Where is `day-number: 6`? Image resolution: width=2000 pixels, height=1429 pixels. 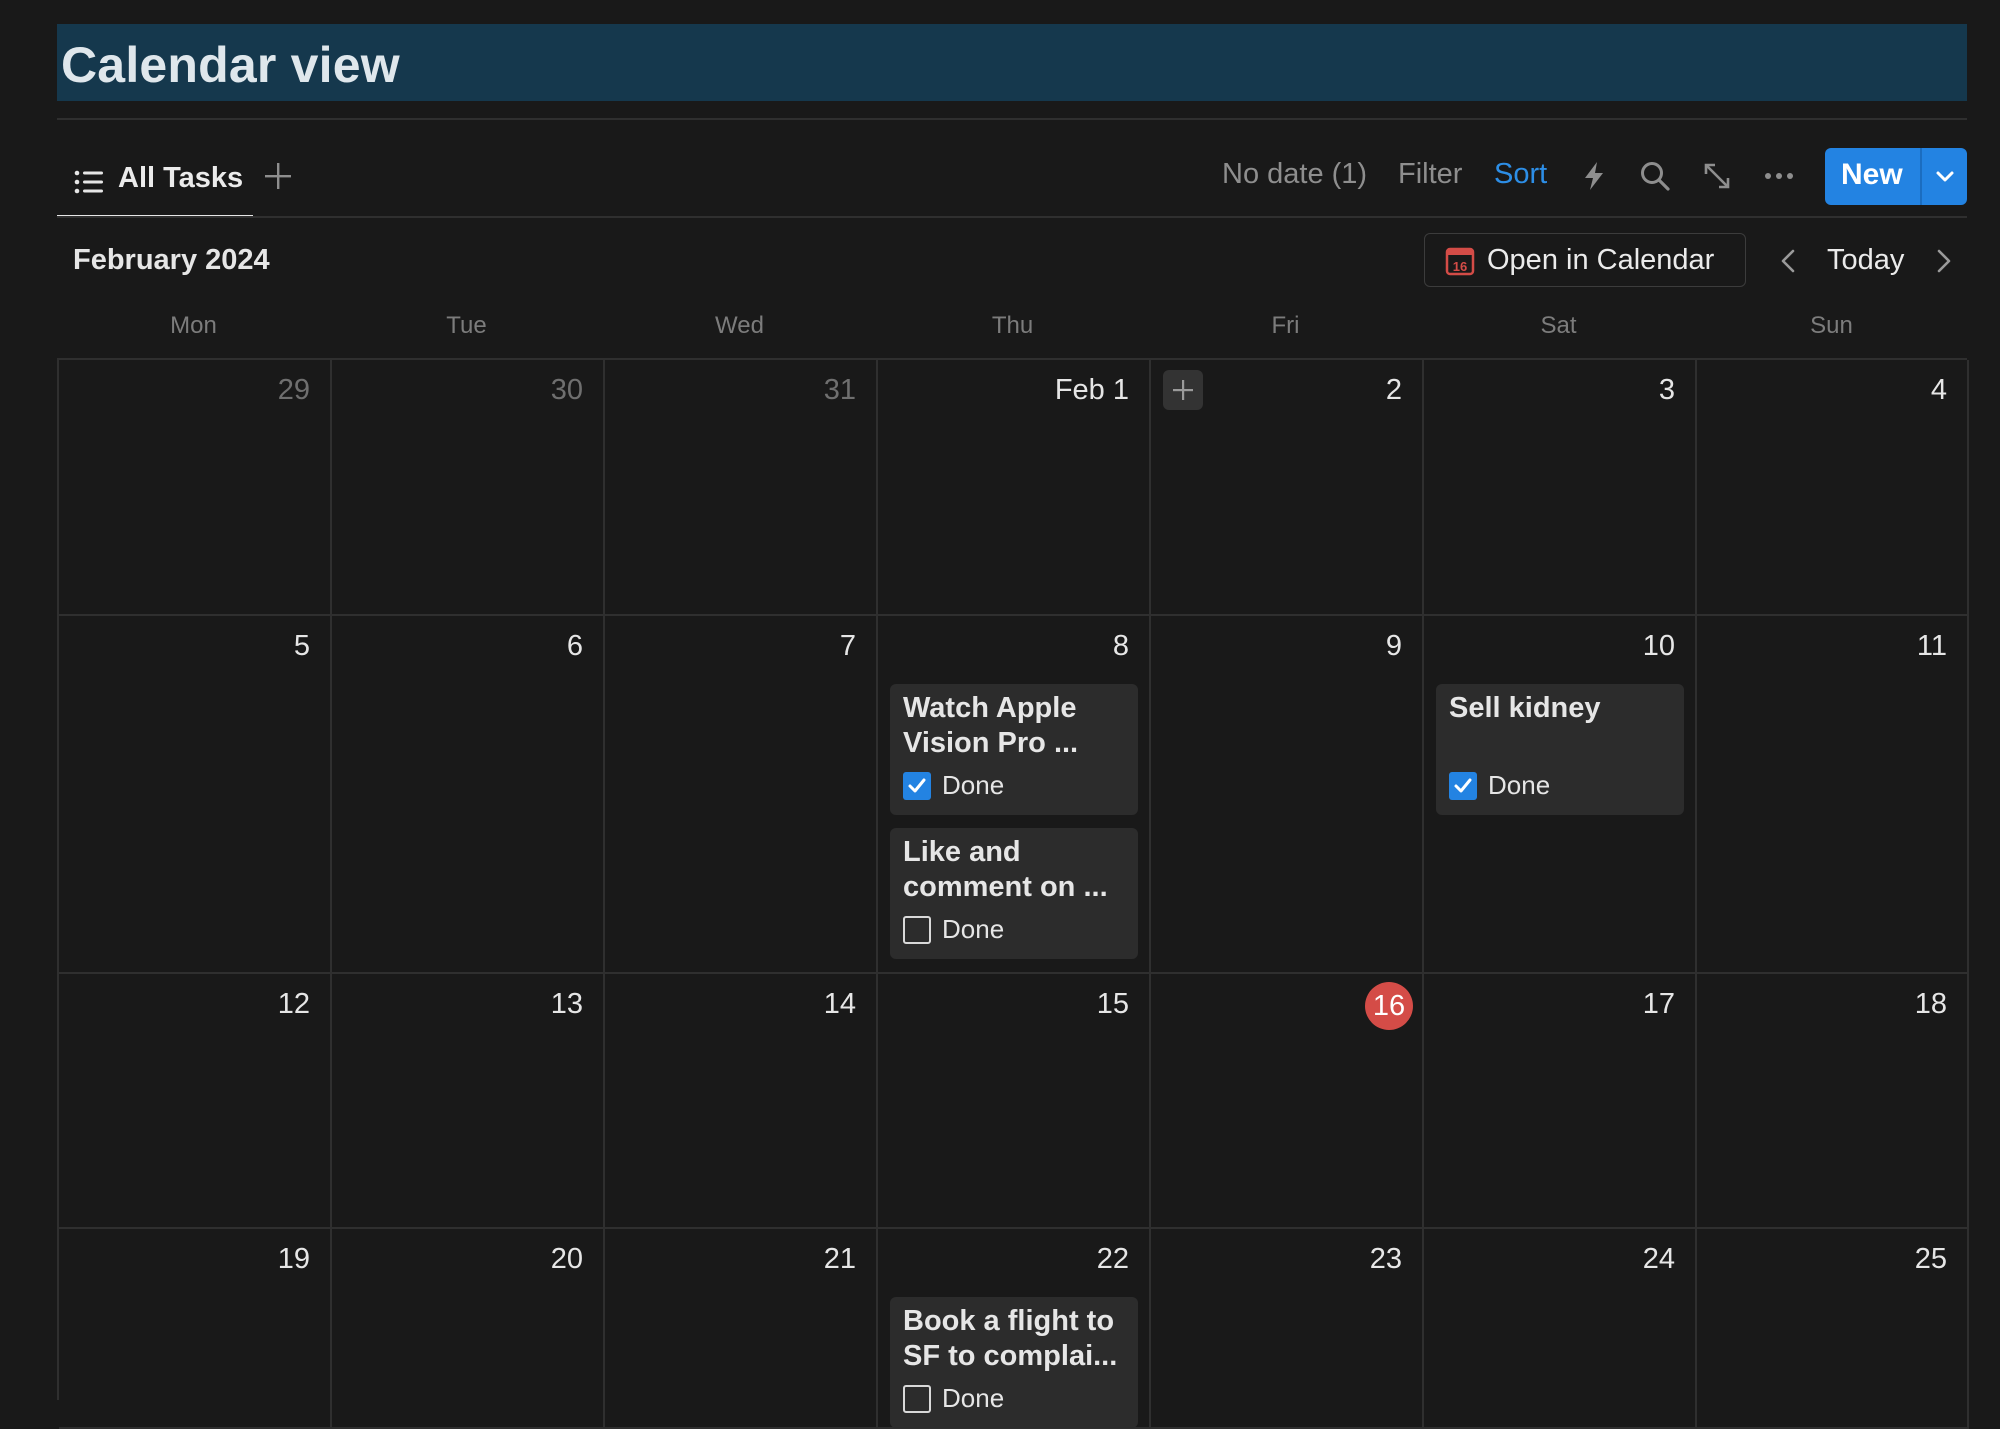 day-number: 6 is located at coordinates (574, 646).